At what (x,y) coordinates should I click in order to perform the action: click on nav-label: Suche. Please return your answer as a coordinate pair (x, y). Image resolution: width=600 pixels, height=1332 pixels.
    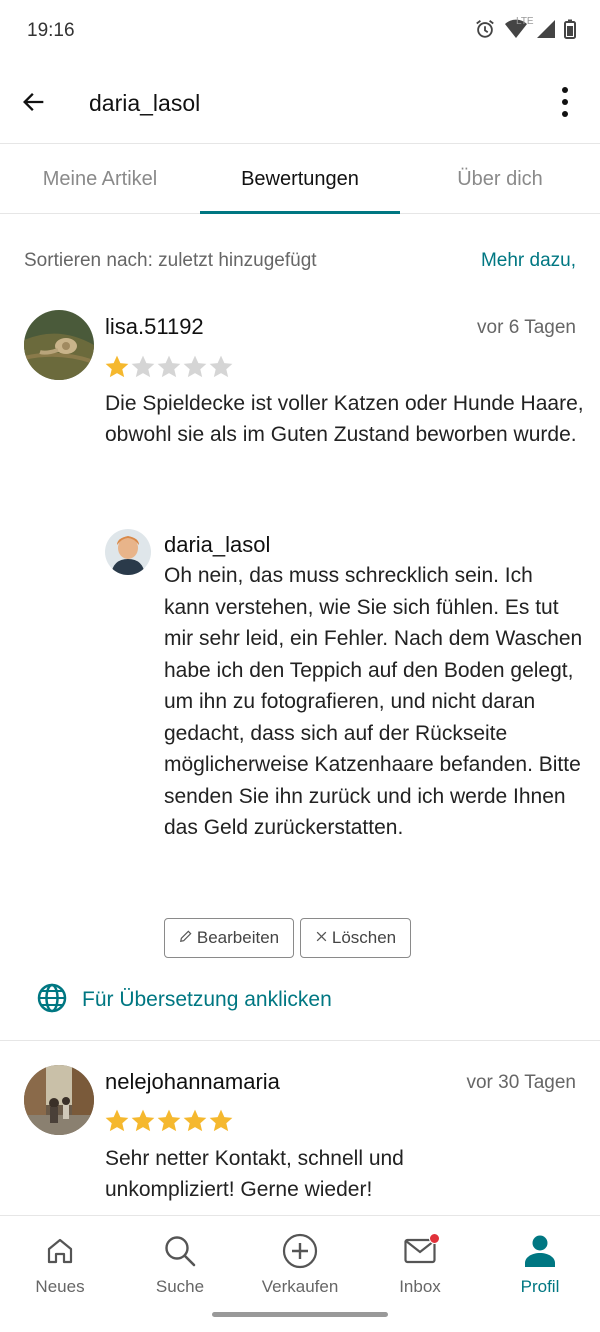
    Looking at the image, I should click on (180, 1286).